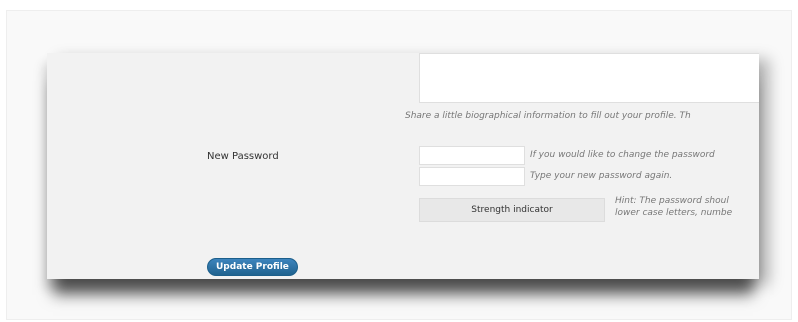 This screenshot has width=798, height=322. Describe the element at coordinates (472, 176) in the screenshot. I see `confirm-password-input` at that location.